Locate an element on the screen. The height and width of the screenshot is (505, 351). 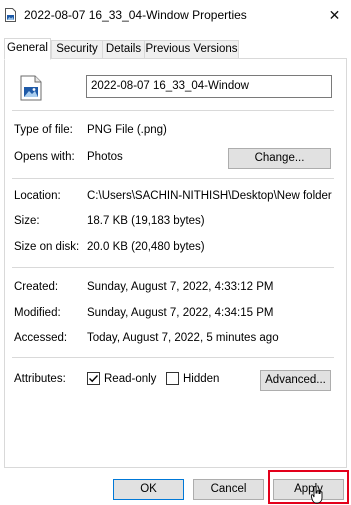
close-button: ✕ is located at coordinates (334, 15).